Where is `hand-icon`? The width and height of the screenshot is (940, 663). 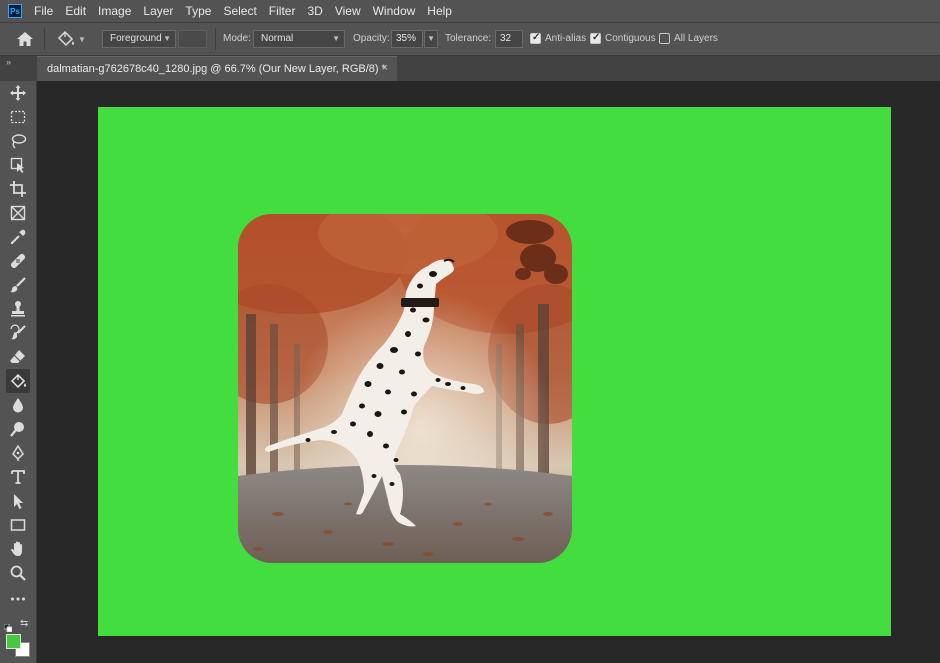 hand-icon is located at coordinates (16, 548).